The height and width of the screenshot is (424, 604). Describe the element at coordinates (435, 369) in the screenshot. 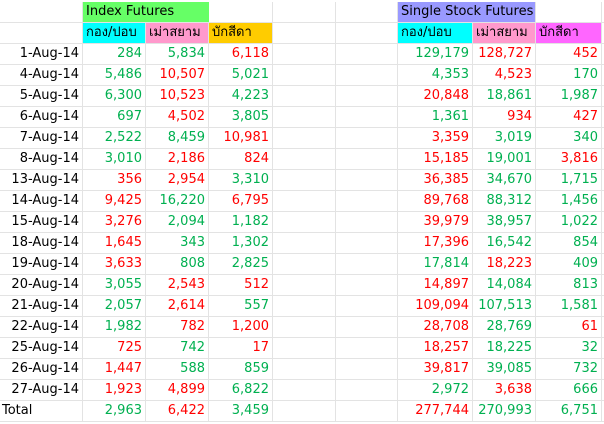

I see `ssf-value-cell: 39,817` at that location.